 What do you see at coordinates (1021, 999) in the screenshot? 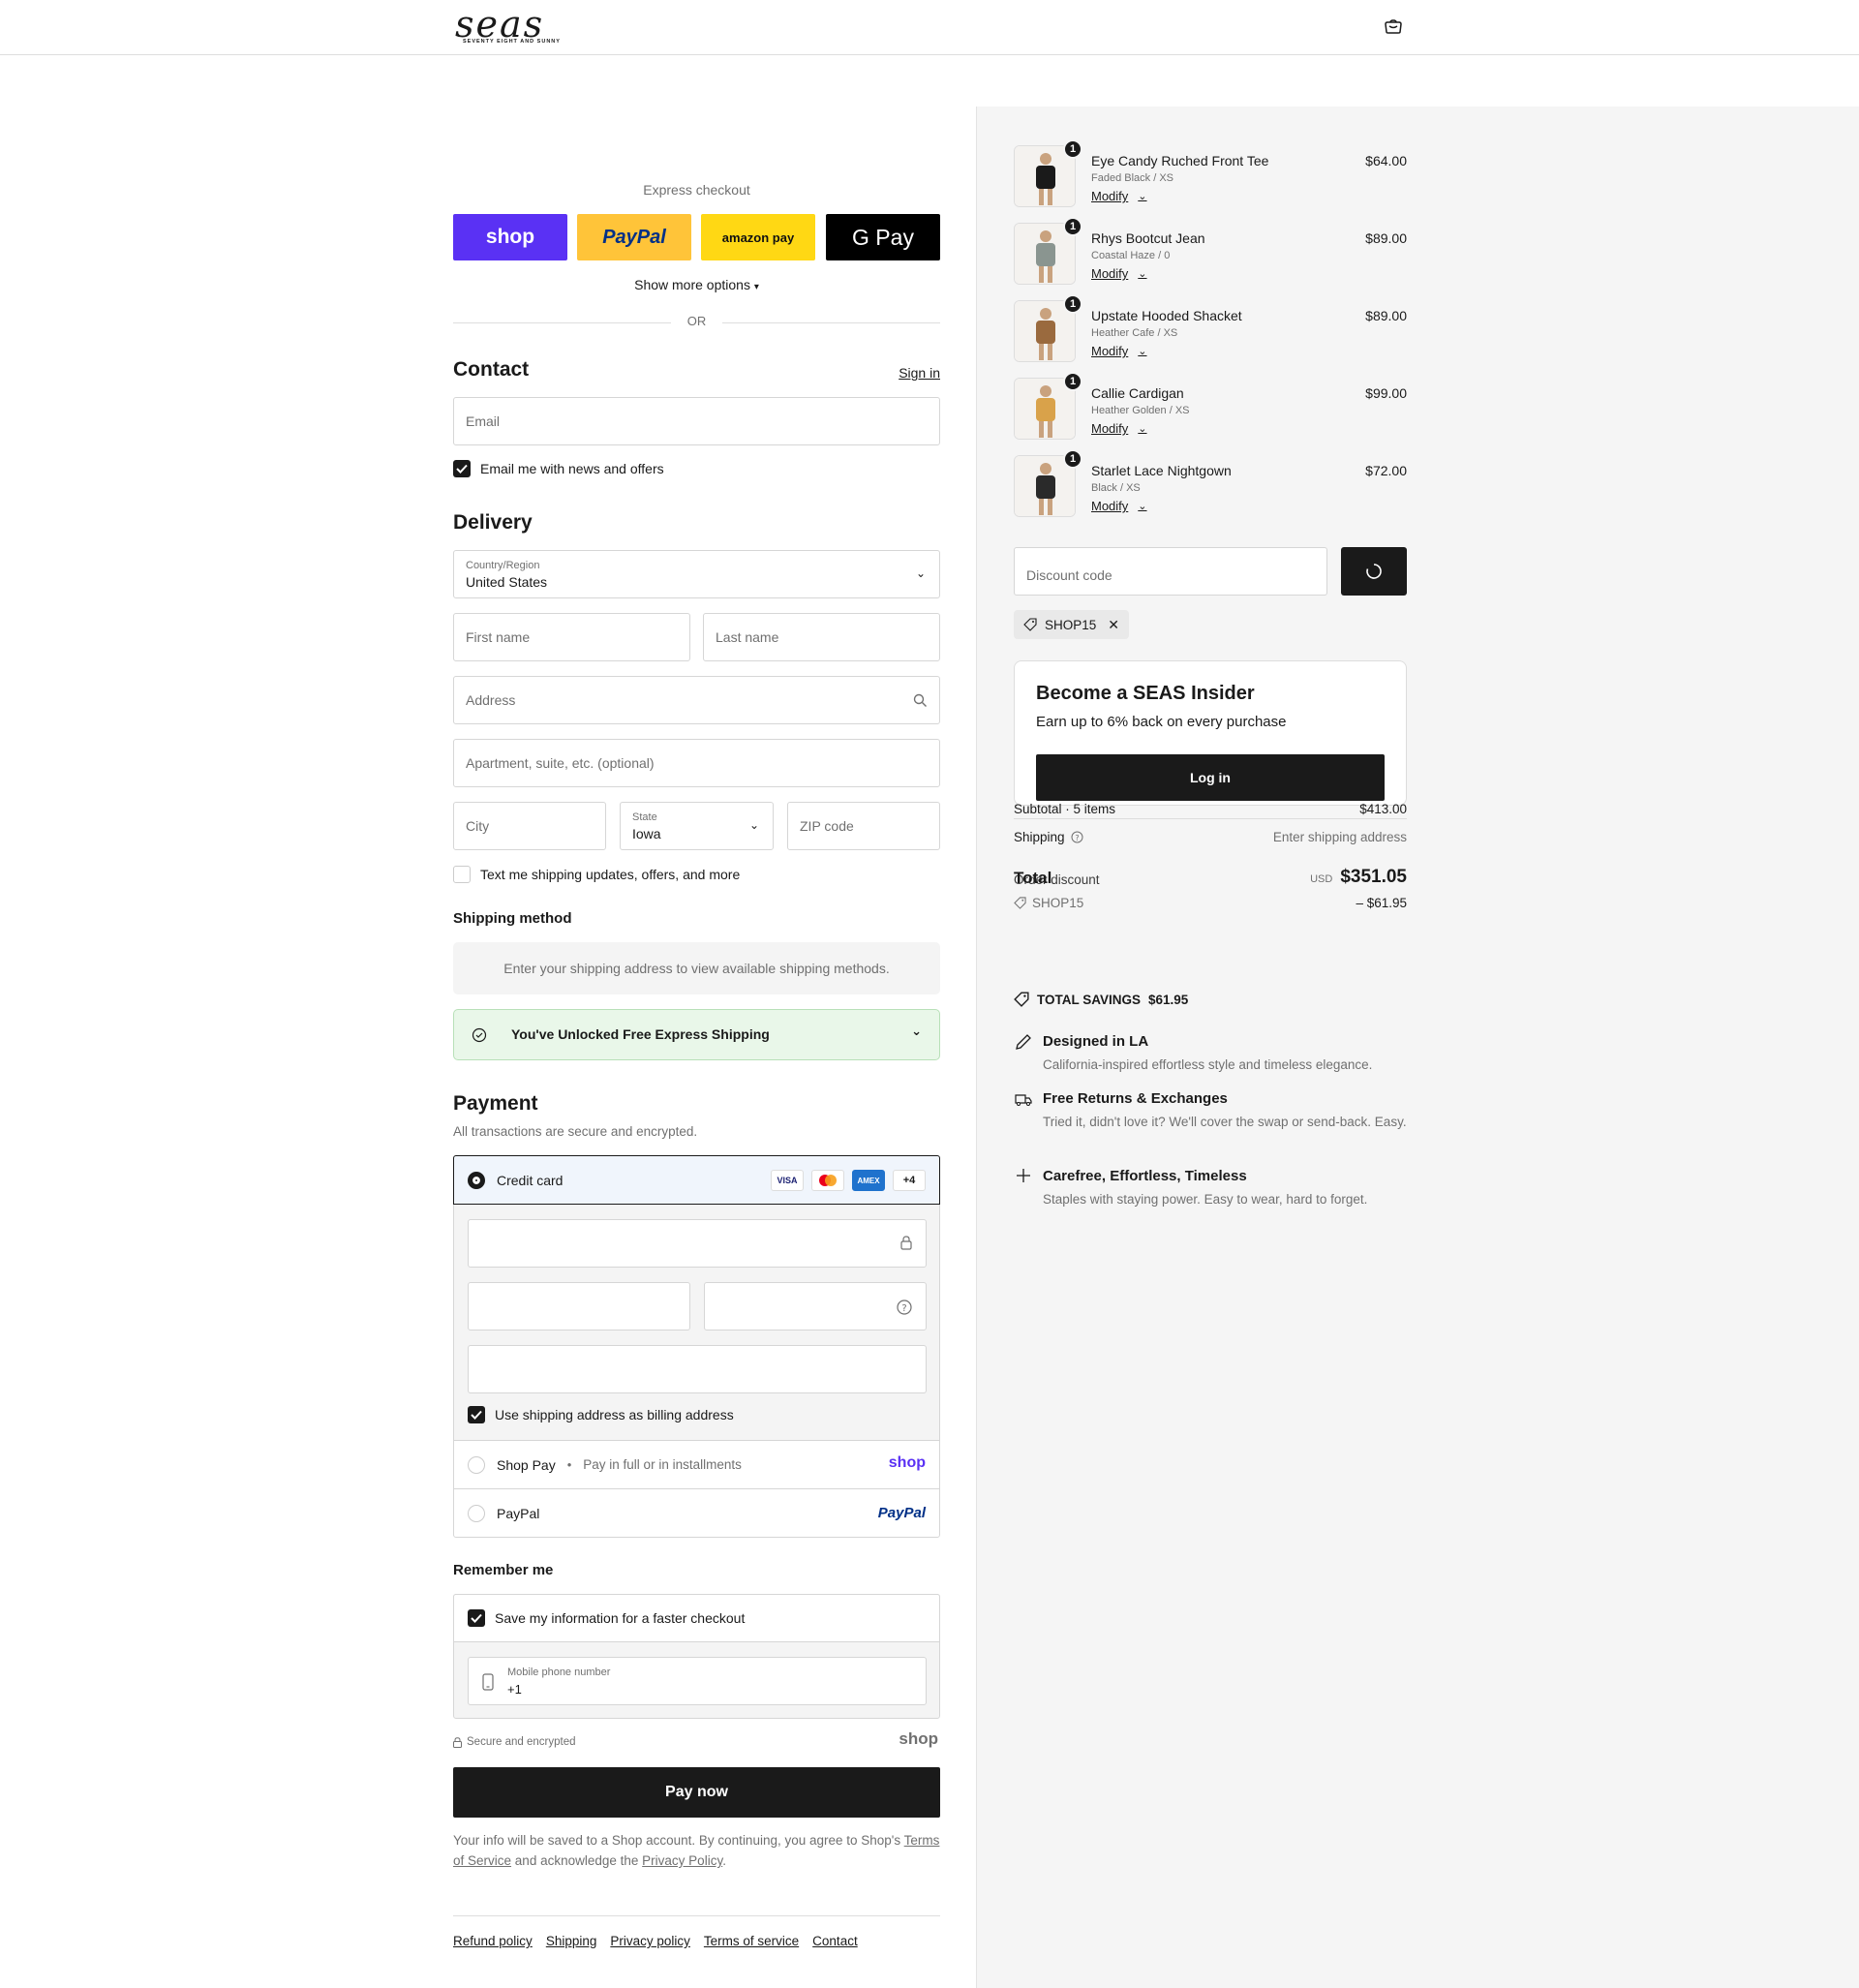
I see `tag-icon` at bounding box center [1021, 999].